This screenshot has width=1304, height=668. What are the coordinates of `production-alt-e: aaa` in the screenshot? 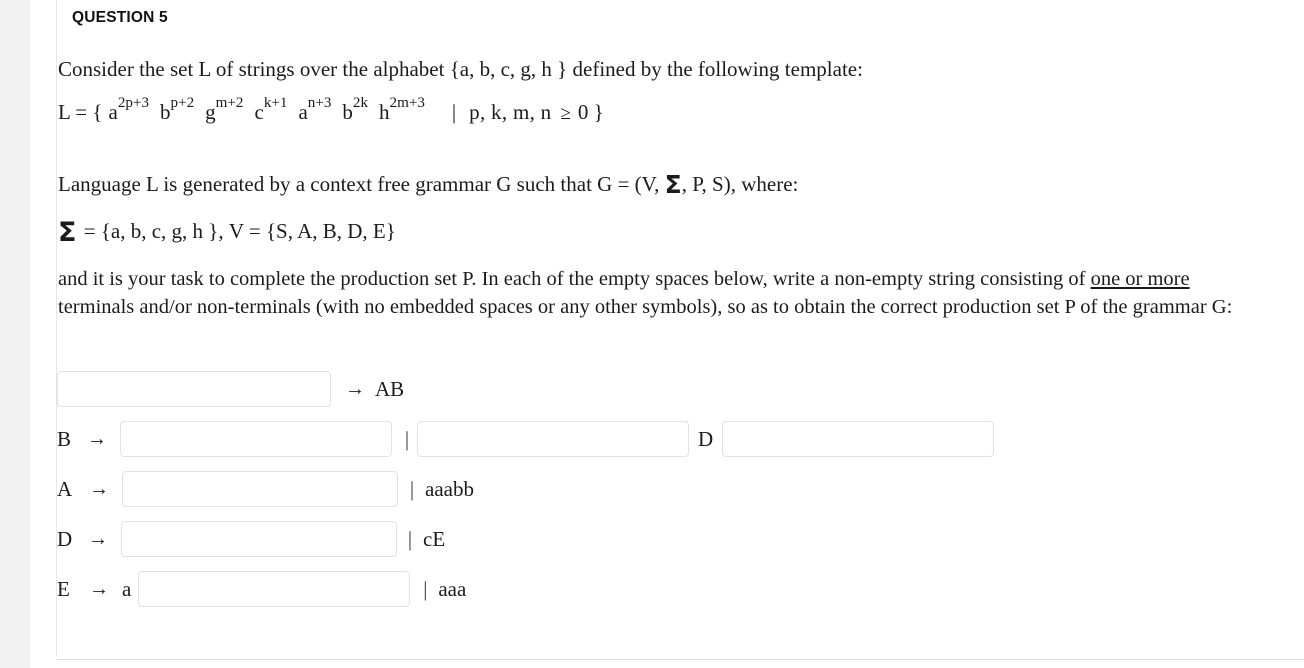 It's located at (452, 588).